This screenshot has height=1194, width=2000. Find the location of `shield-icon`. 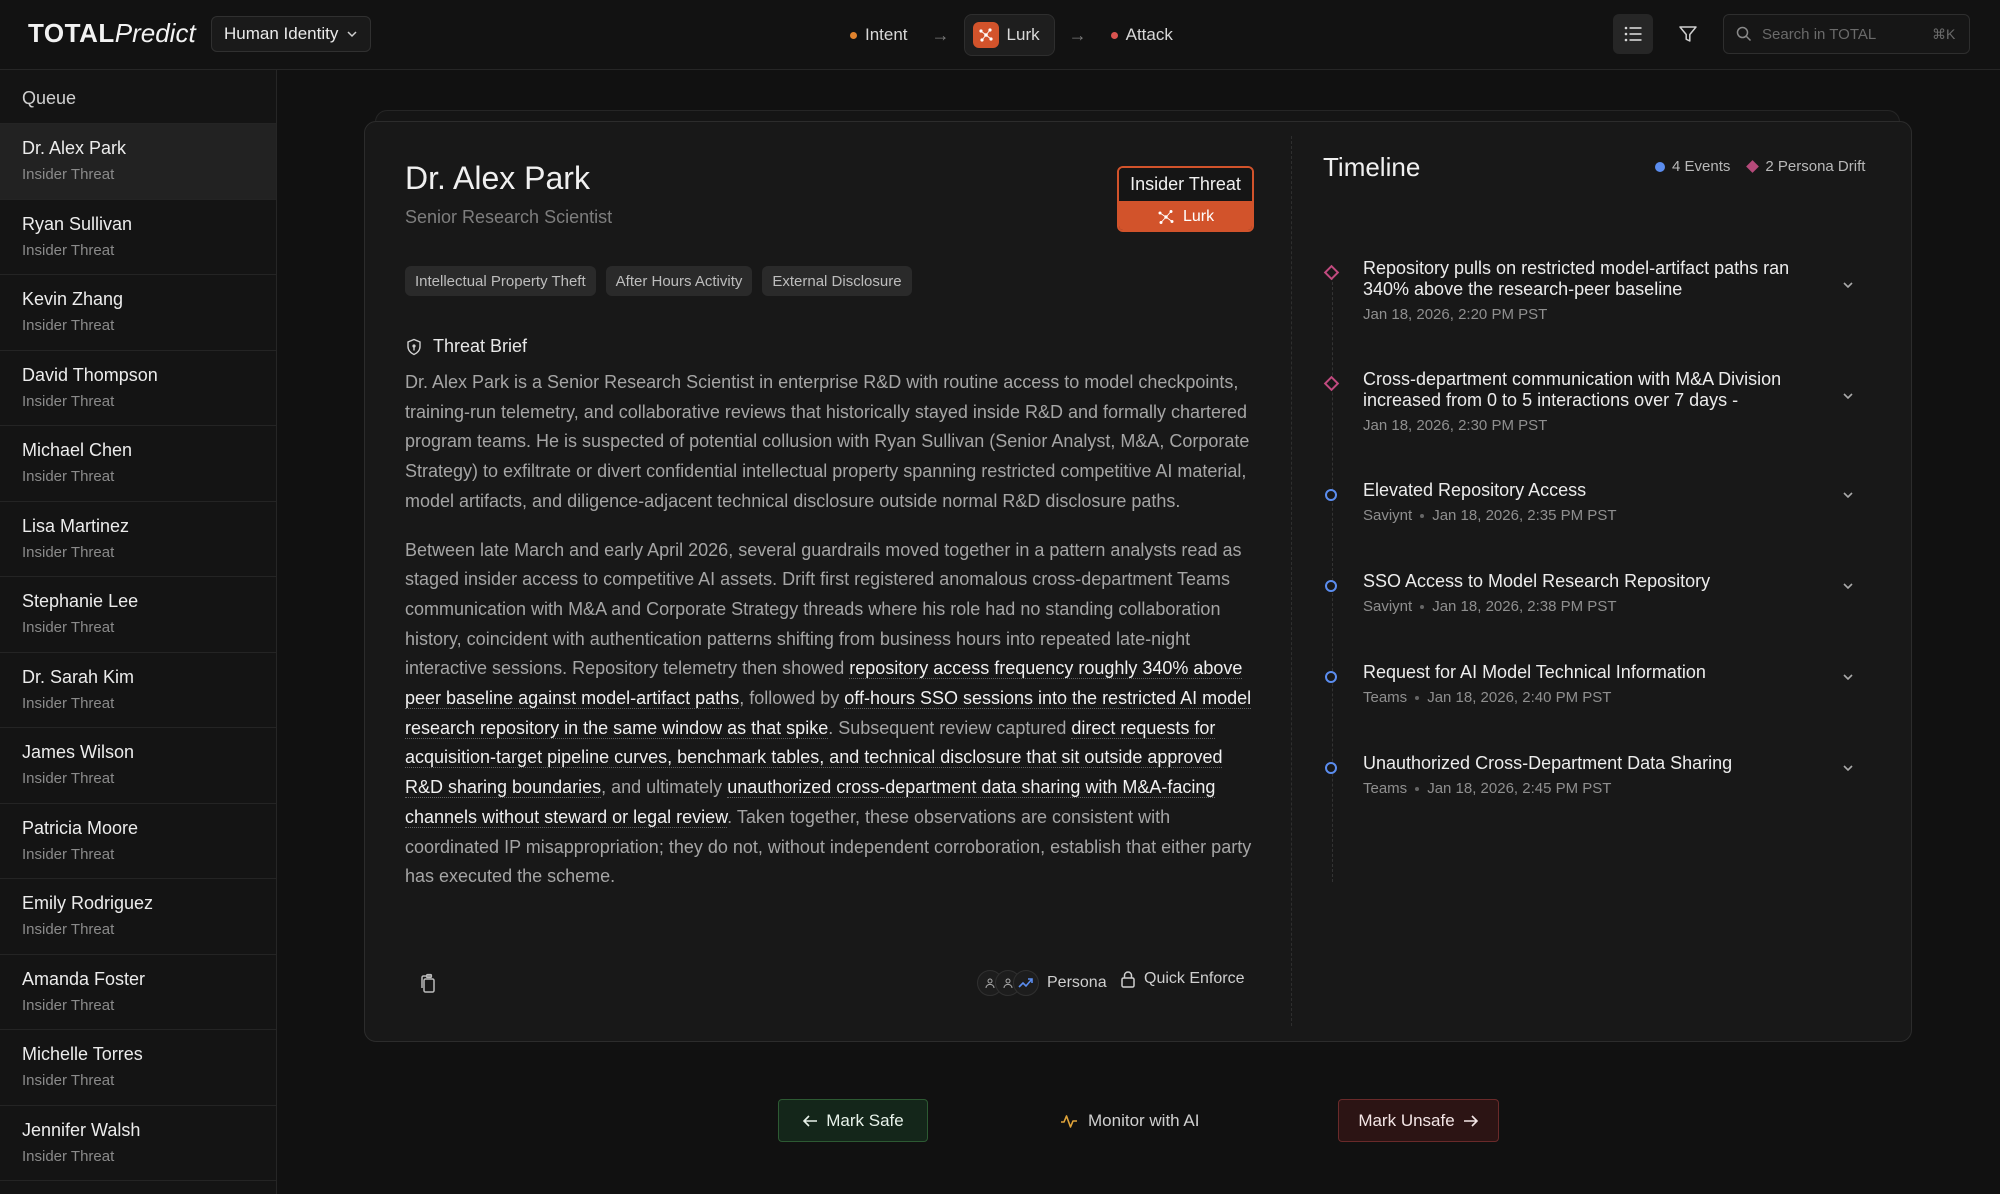

shield-icon is located at coordinates (414, 346).